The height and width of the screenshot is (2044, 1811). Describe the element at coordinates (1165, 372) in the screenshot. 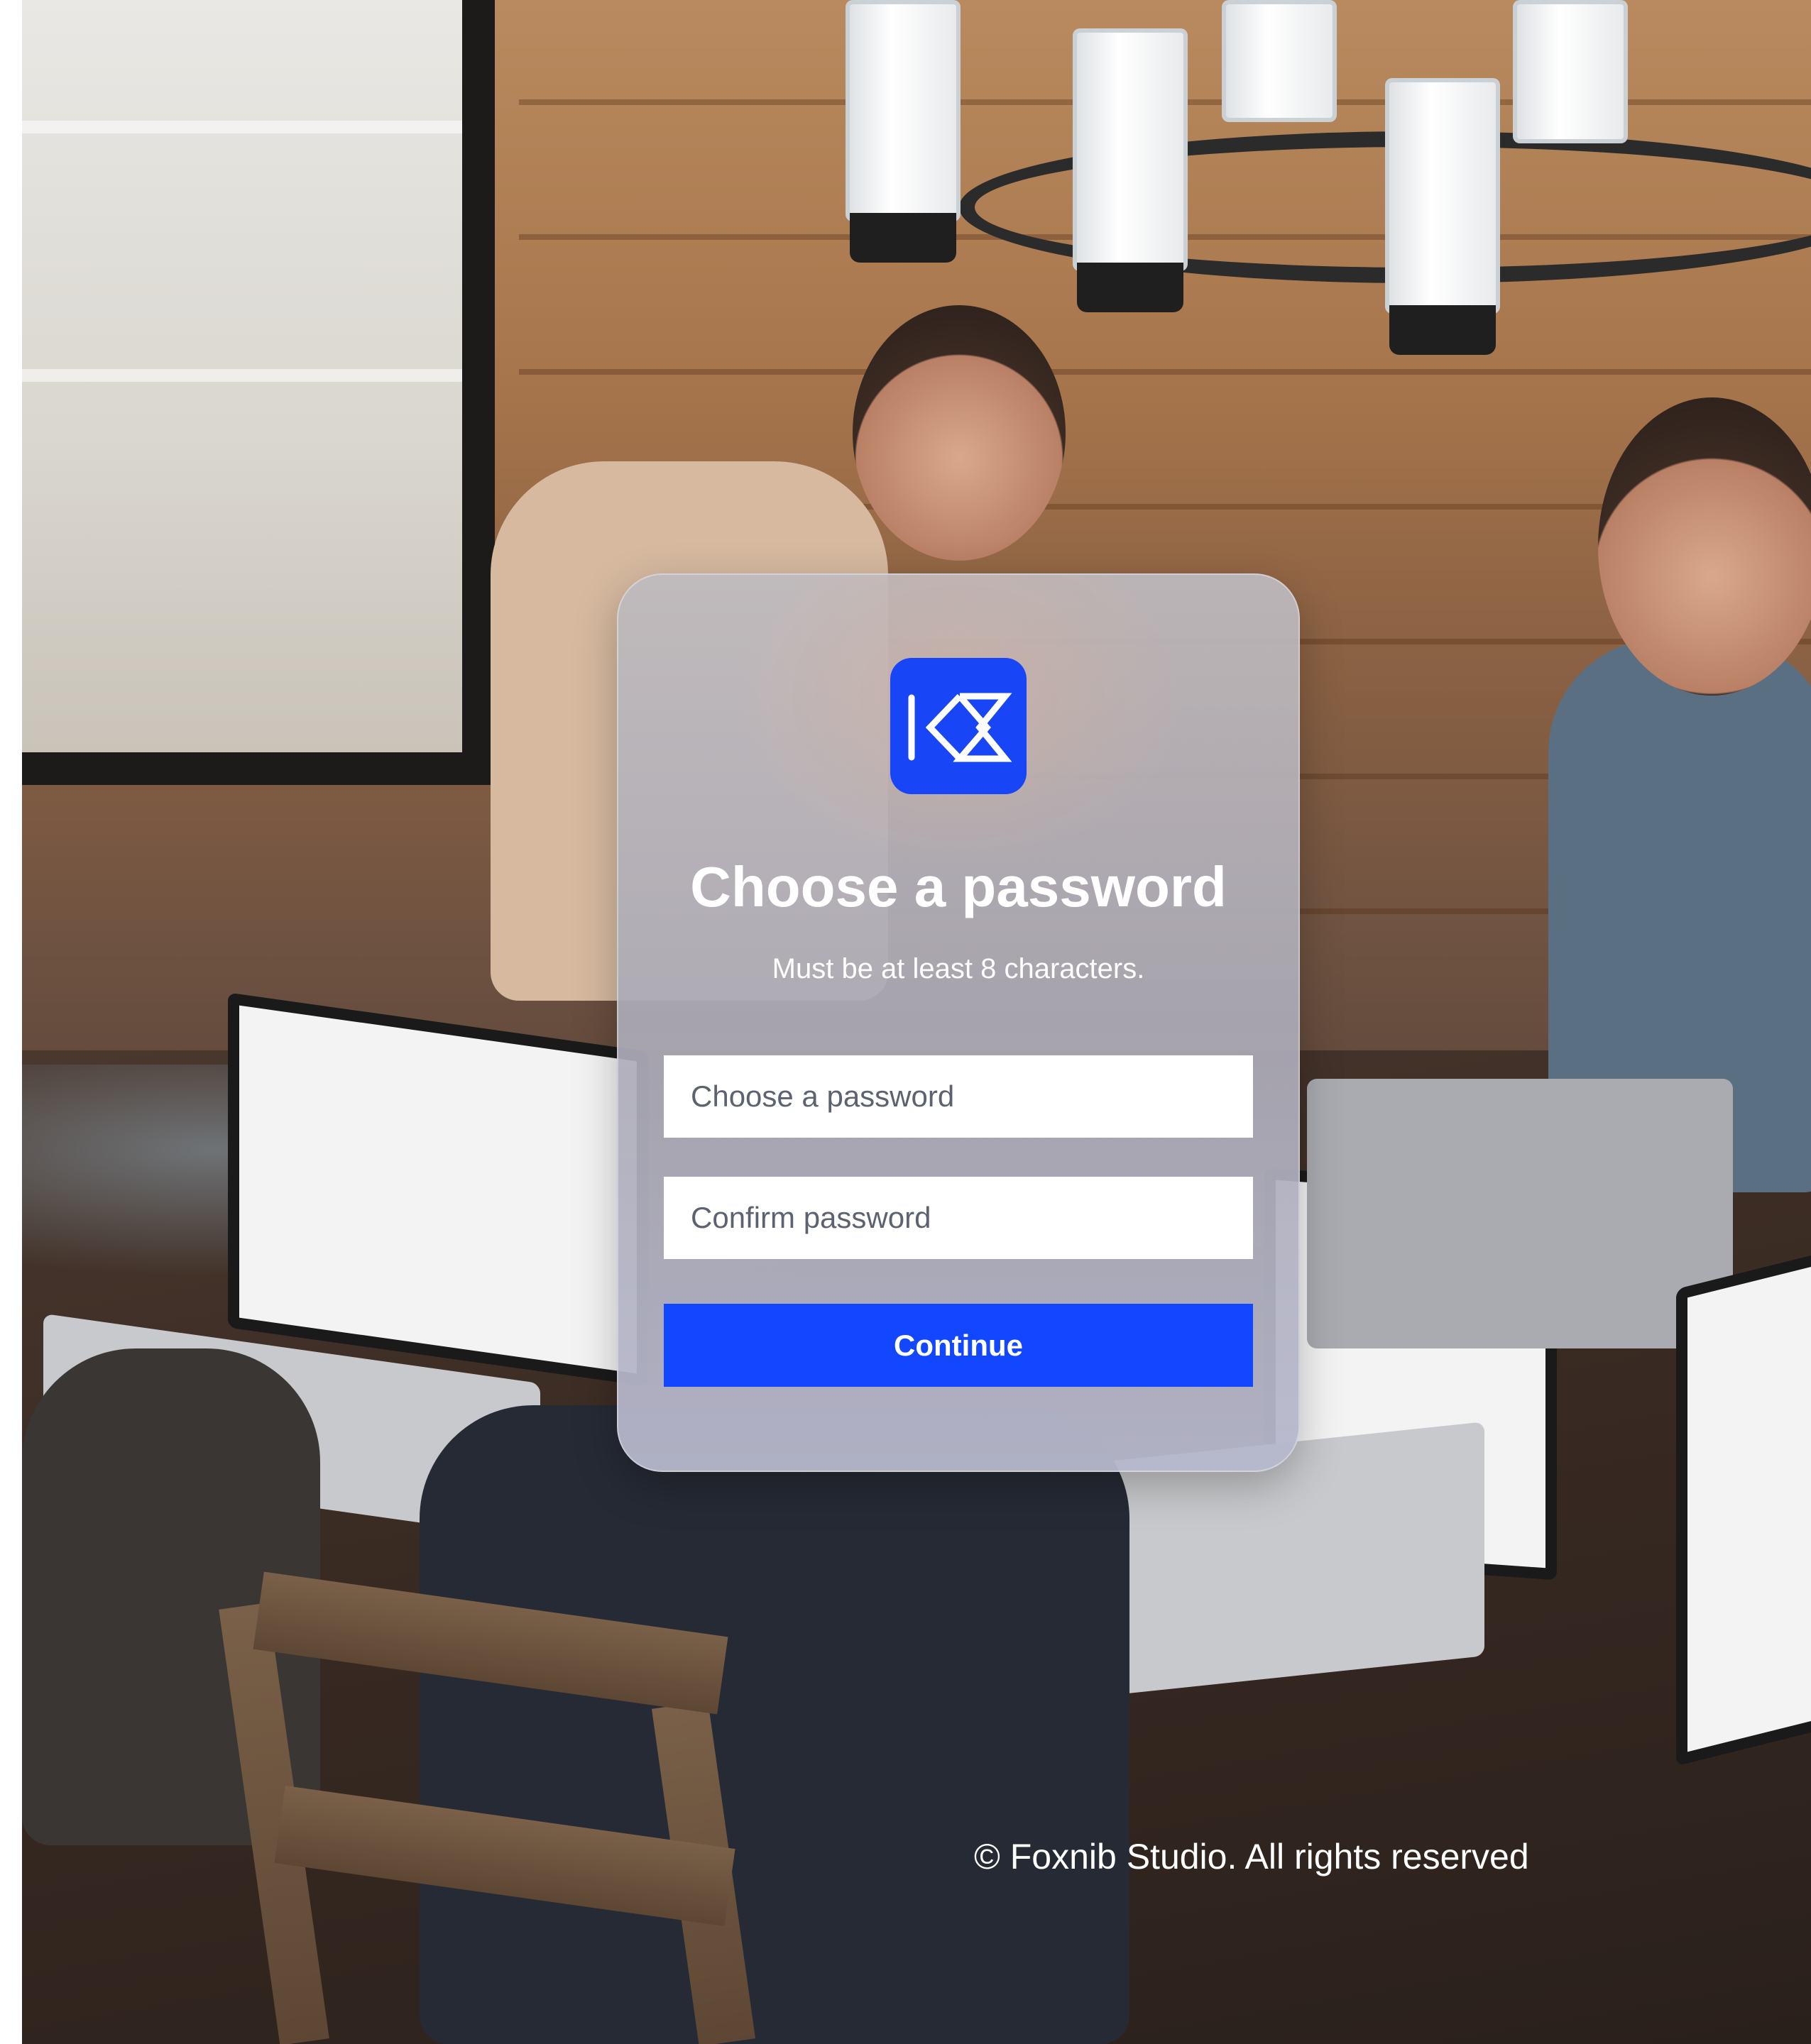

I see `wall-plank` at that location.